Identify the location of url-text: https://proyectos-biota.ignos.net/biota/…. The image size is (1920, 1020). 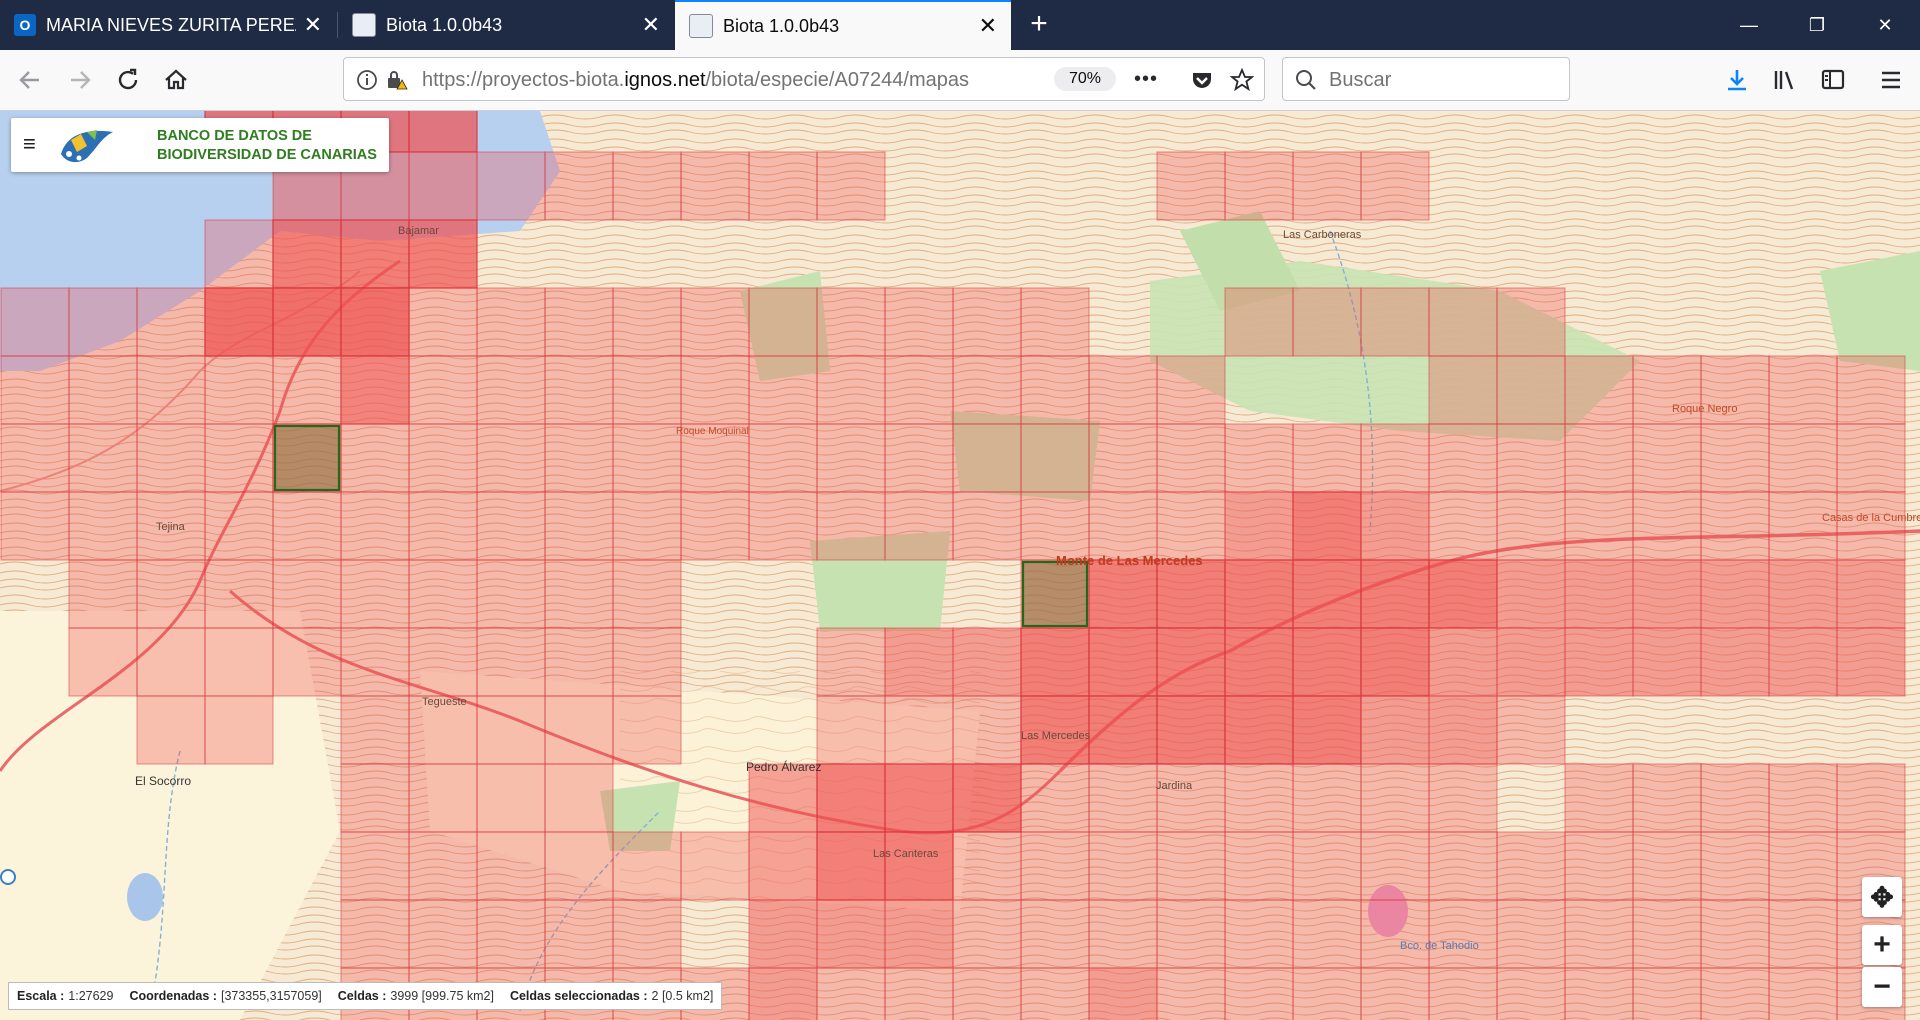
(712, 80).